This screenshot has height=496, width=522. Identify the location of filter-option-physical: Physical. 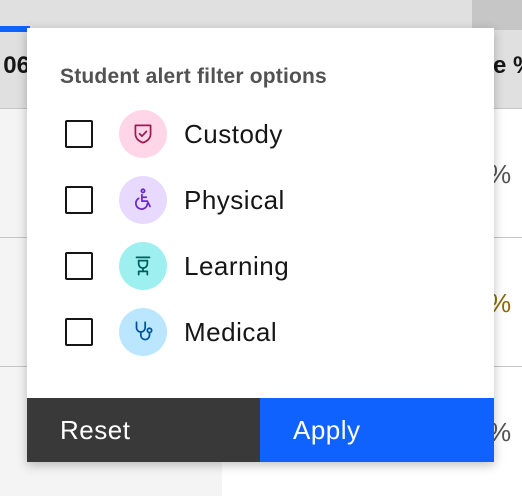
(265, 200).